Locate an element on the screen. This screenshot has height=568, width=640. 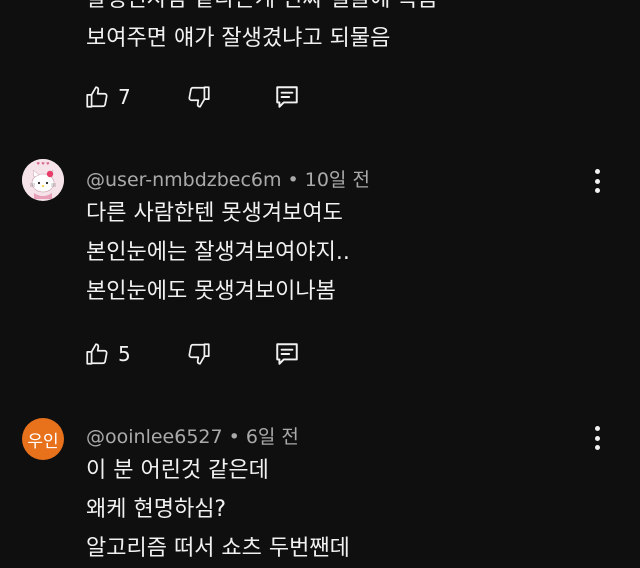
like-count: 5 is located at coordinates (124, 354).